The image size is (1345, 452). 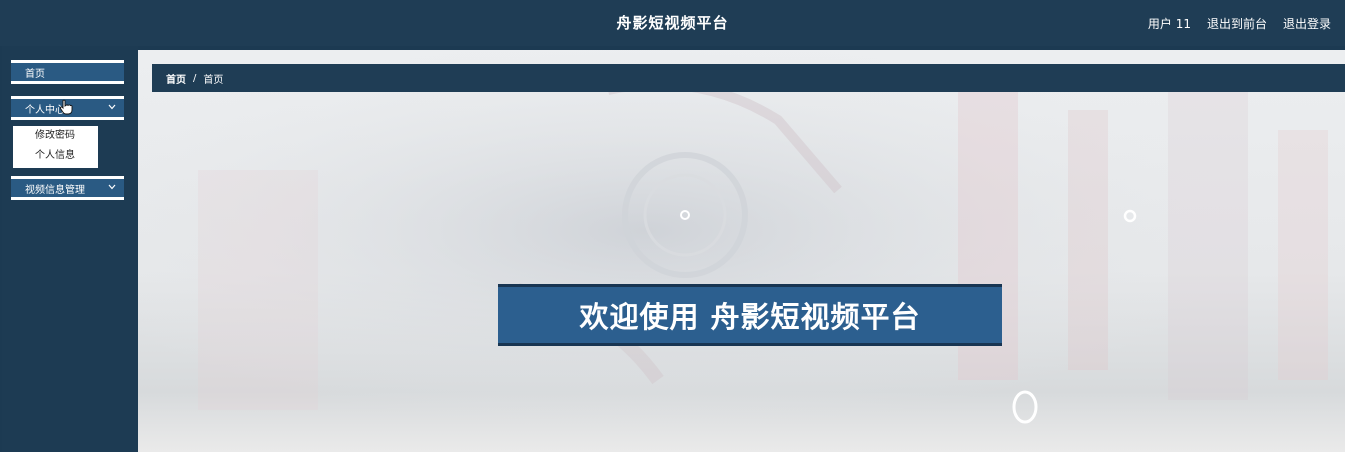 I want to click on submenu-item-personal-info: 个人信息, so click(x=55, y=156).